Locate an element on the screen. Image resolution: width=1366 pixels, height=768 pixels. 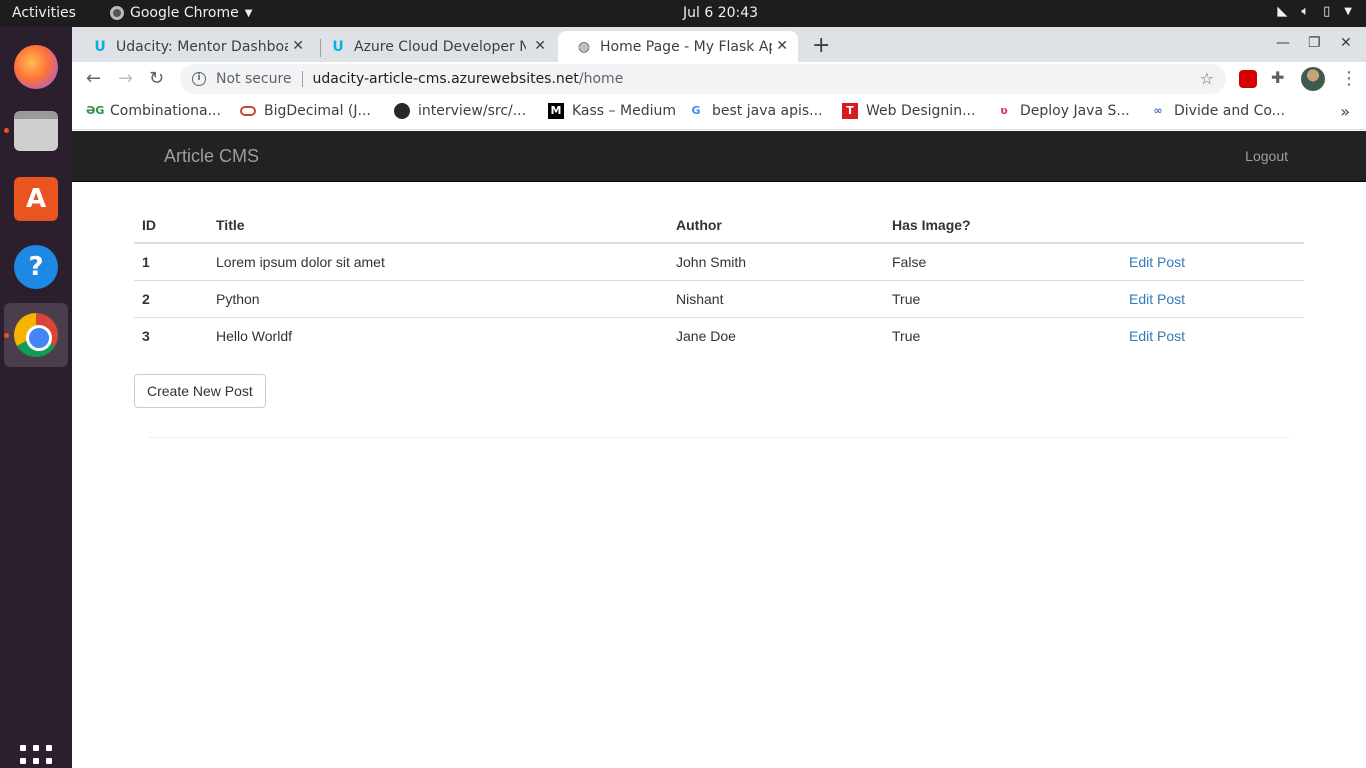
window-close-icon: ✕ is located at coordinates (1346, 43).